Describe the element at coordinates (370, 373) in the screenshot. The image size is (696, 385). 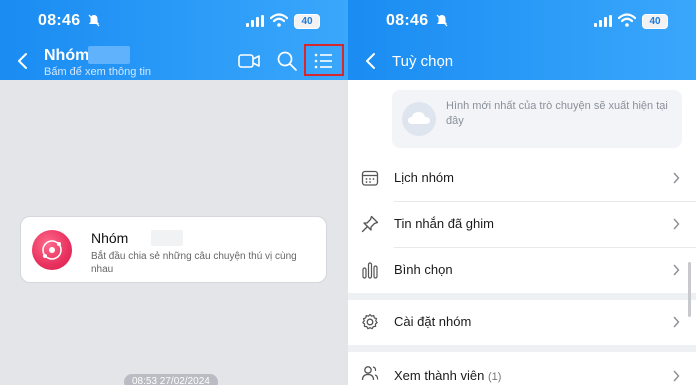
I see `members-icon` at that location.